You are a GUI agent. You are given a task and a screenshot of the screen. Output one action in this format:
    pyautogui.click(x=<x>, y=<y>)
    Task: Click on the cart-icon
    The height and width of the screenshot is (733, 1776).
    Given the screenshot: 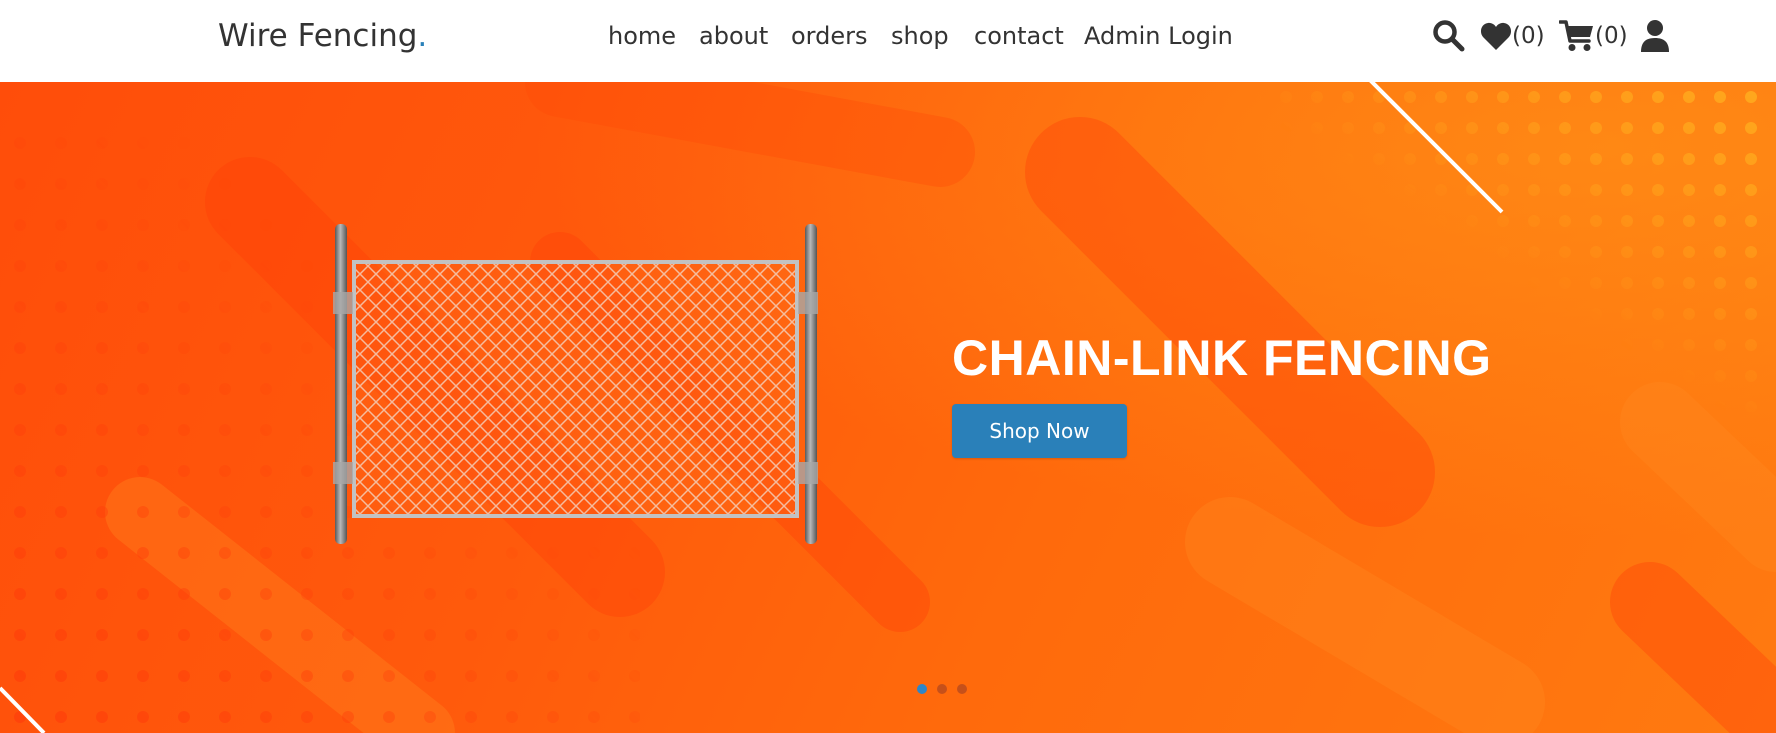 What is the action you would take?
    pyautogui.click(x=1576, y=35)
    